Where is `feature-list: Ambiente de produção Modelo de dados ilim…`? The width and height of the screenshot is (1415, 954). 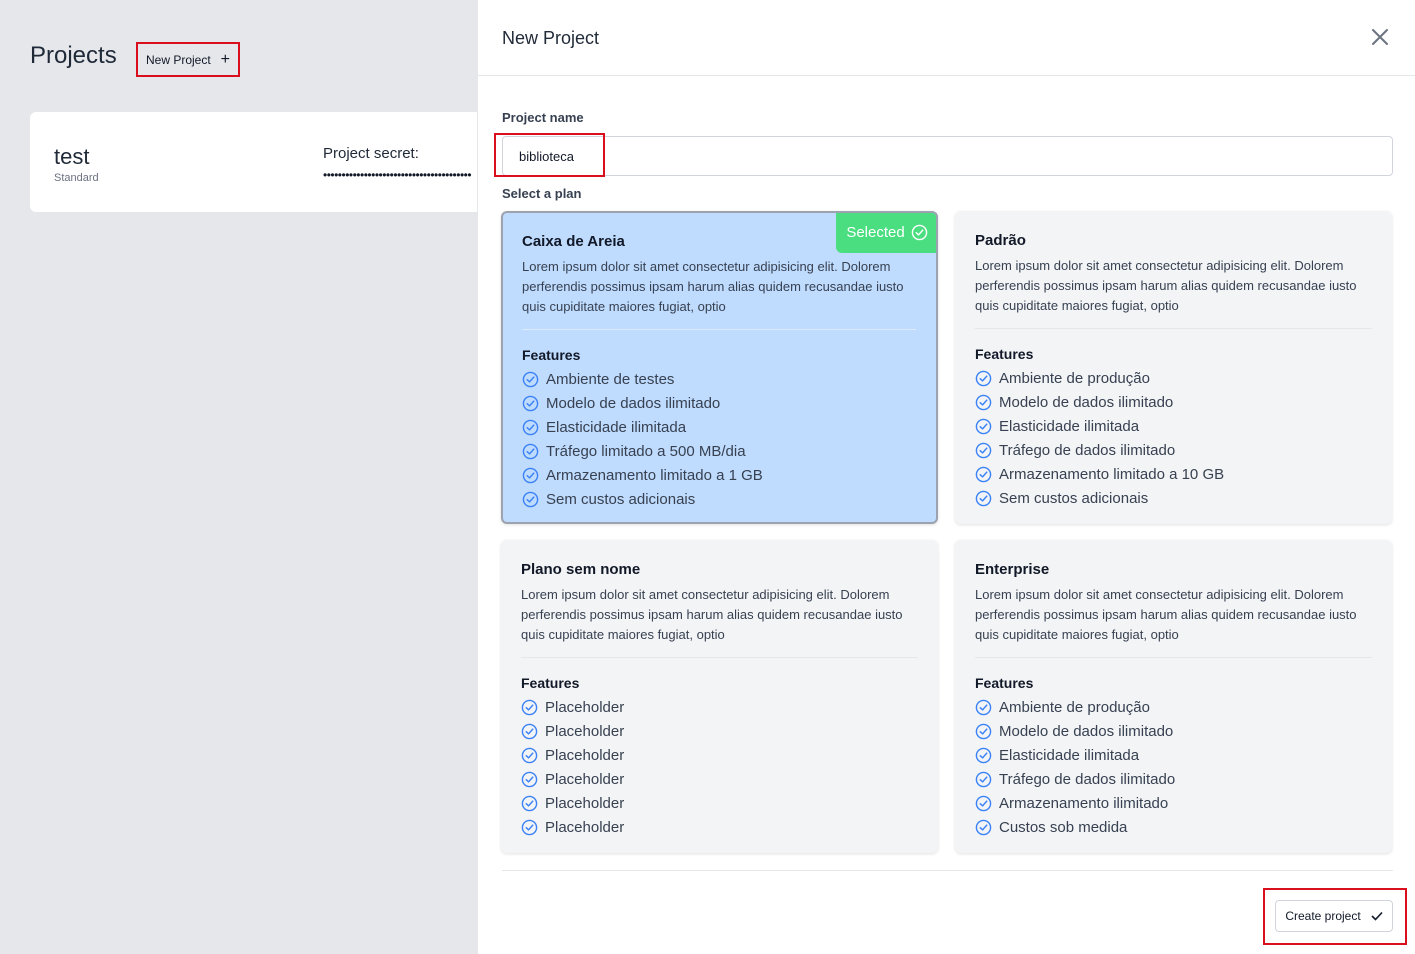
feature-list: Ambiente de produção Modelo de dados ilim… is located at coordinates (1173, 767).